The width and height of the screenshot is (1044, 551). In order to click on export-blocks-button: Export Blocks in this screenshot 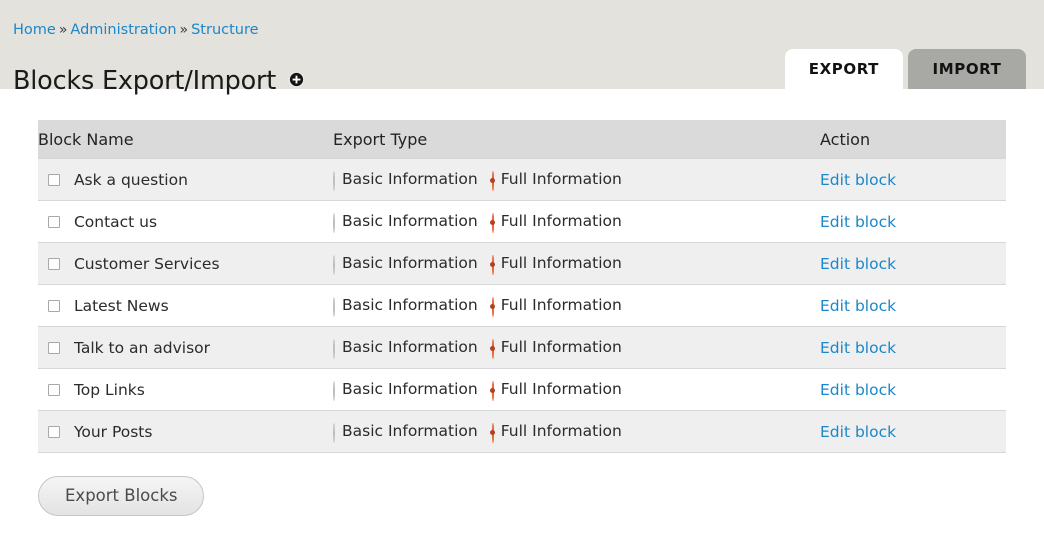, I will do `click(121, 496)`.